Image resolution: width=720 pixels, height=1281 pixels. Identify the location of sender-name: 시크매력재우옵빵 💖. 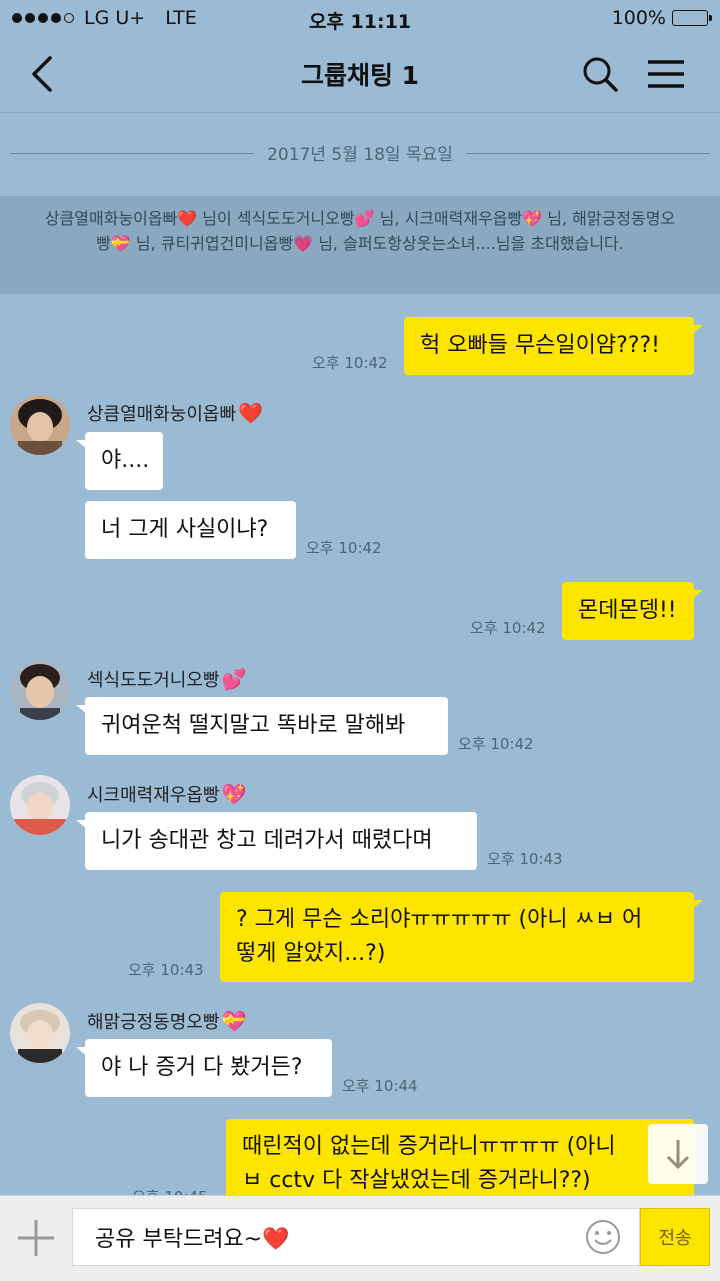
(166, 794).